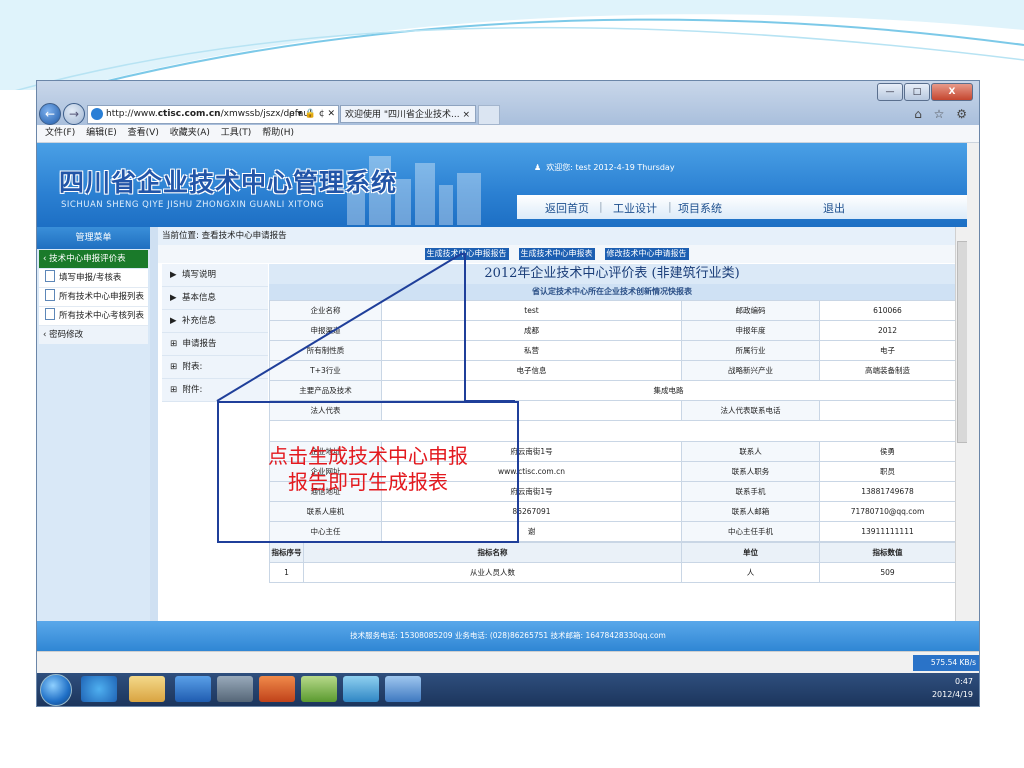 The width and height of the screenshot is (1024, 768). What do you see at coordinates (361, 689) in the screenshot?
I see `paint-taskbar-icon` at bounding box center [361, 689].